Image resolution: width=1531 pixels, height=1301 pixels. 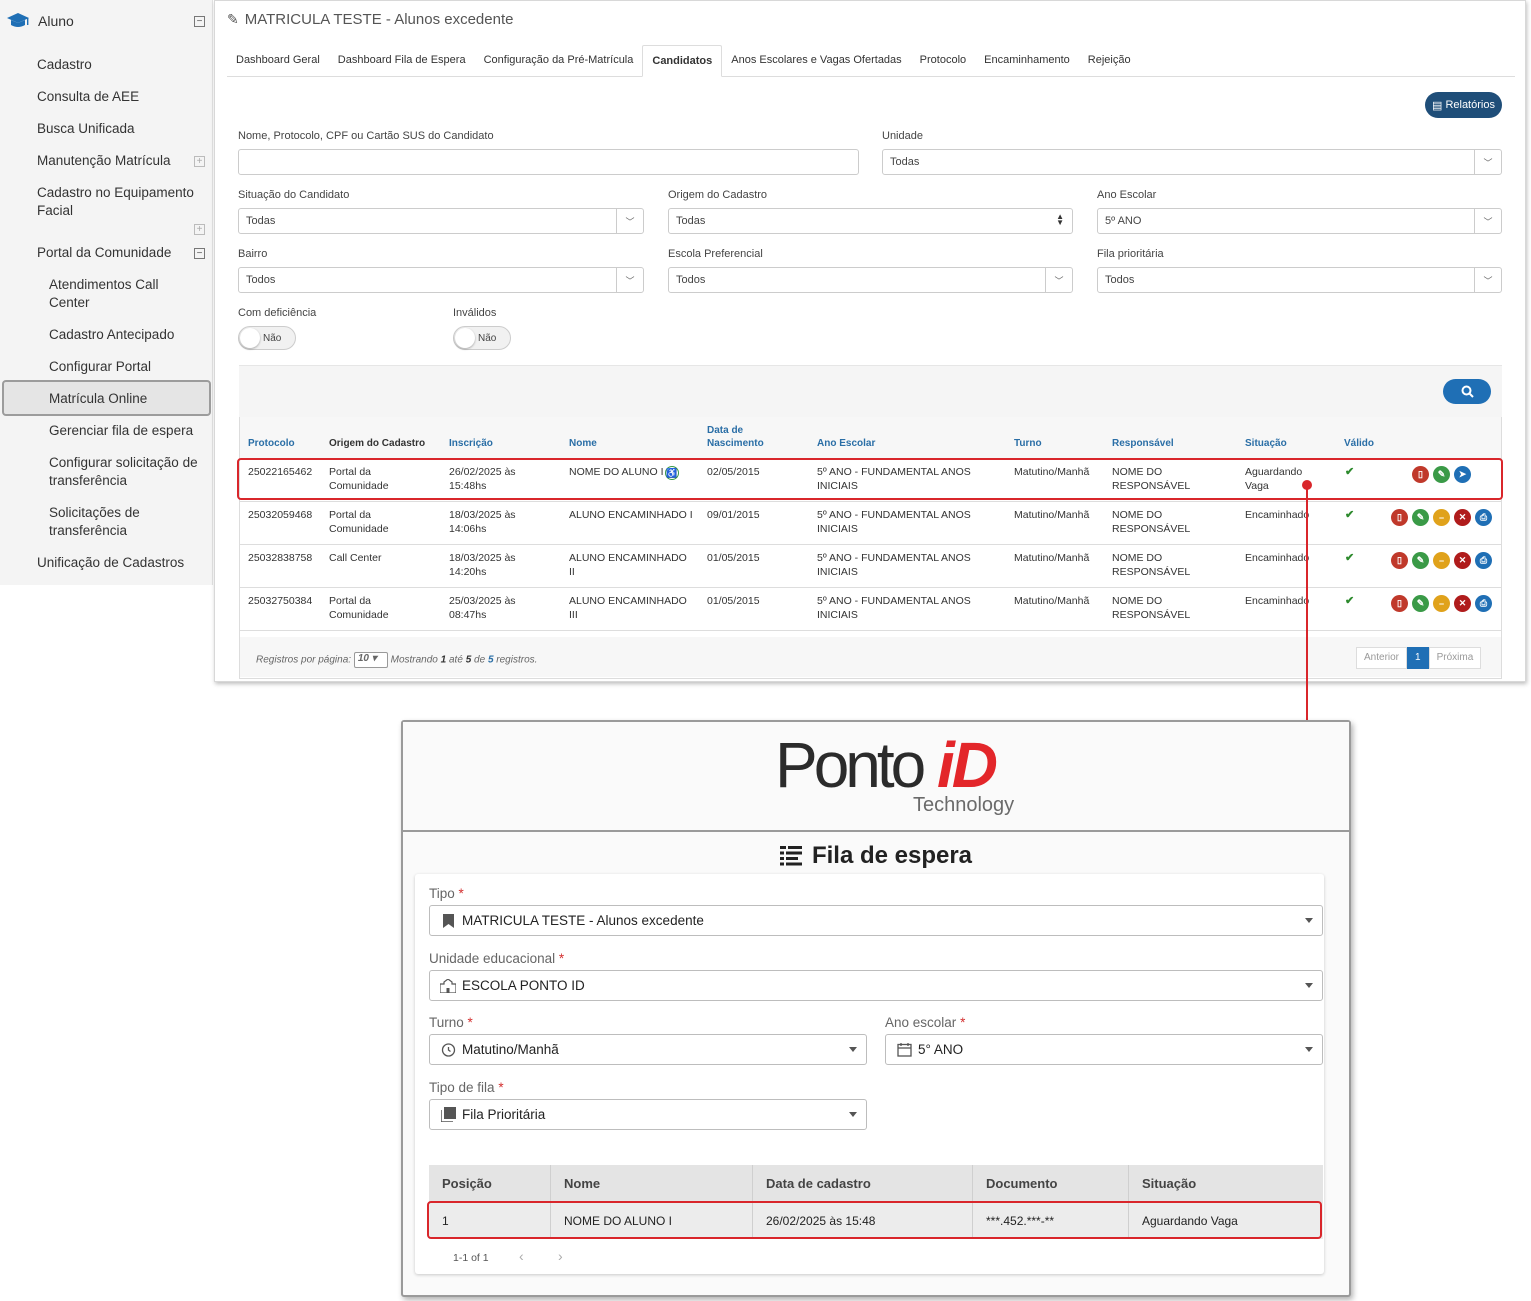 What do you see at coordinates (121, 202) in the screenshot?
I see `sidebar-item-equipamento-facial: Cadastro no Equipamento Facial` at bounding box center [121, 202].